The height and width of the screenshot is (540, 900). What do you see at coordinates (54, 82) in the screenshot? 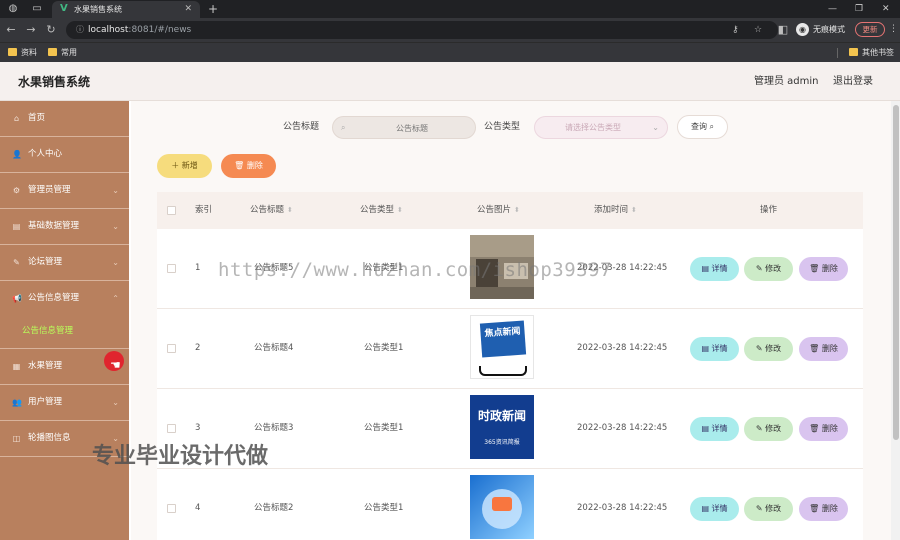
I see `app-title: 水果销售系统` at bounding box center [54, 82].